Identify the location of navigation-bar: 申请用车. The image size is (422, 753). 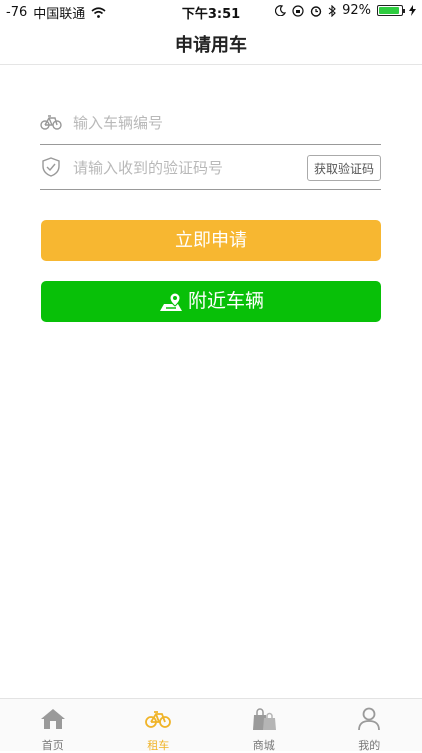
(211, 43).